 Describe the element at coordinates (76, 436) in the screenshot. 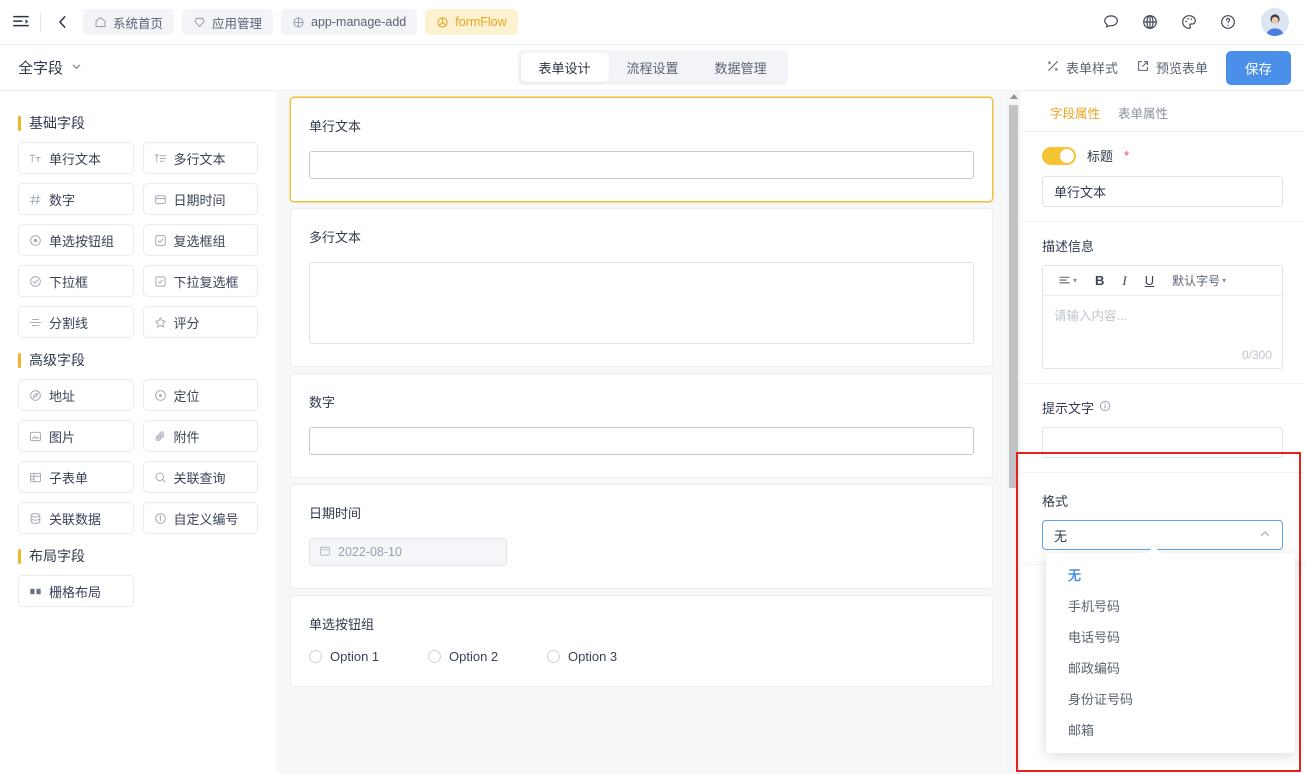

I see `field-item-image: 图片` at that location.